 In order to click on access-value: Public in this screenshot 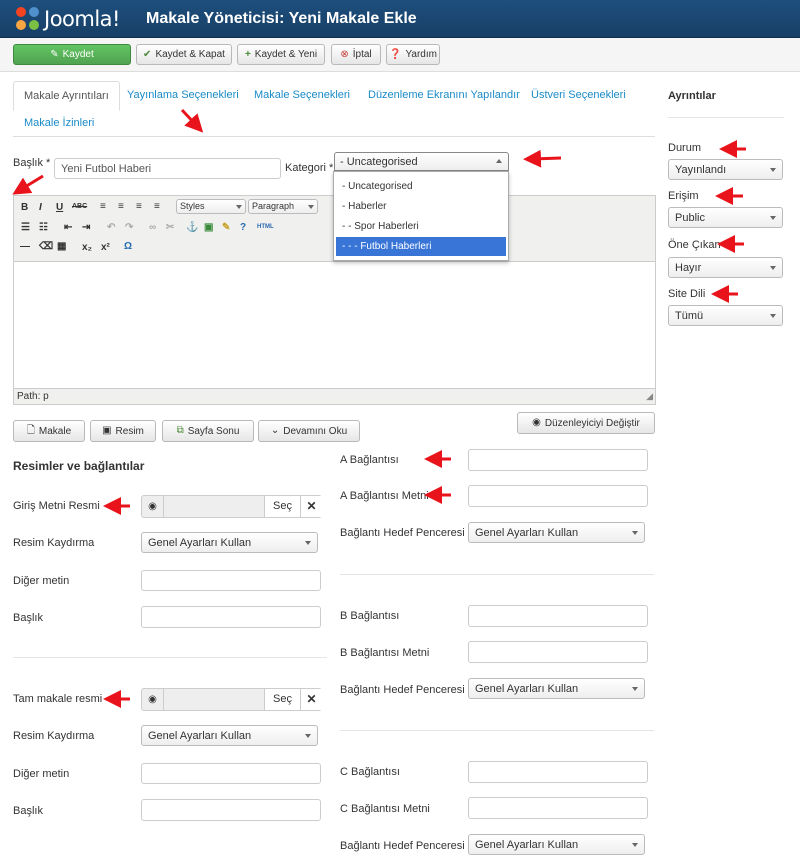, I will do `click(690, 218)`.